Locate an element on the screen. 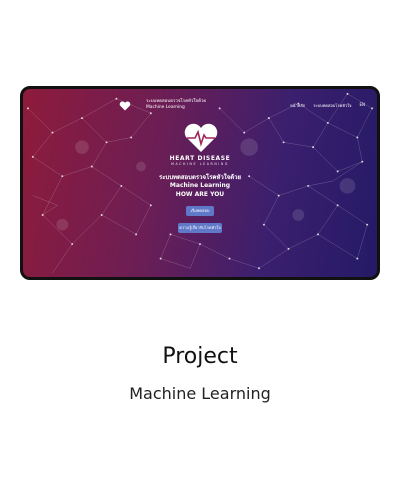 This screenshot has height=500, width=400. project-title: Project is located at coordinates (200, 356).